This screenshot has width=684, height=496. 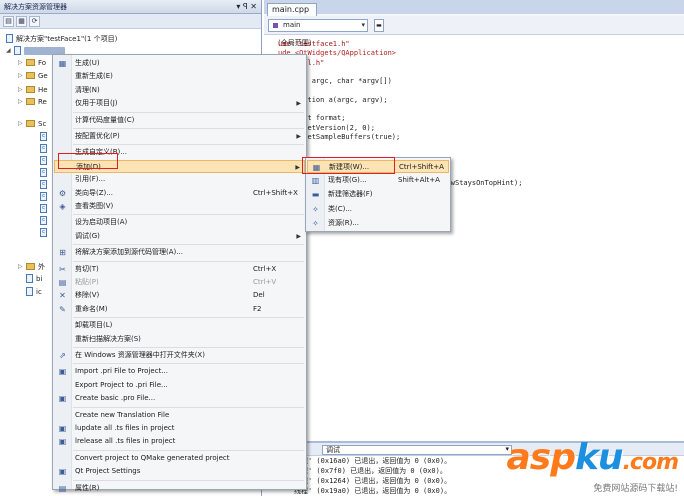 I want to click on tree-item-label: bi, so click(x=39, y=278).